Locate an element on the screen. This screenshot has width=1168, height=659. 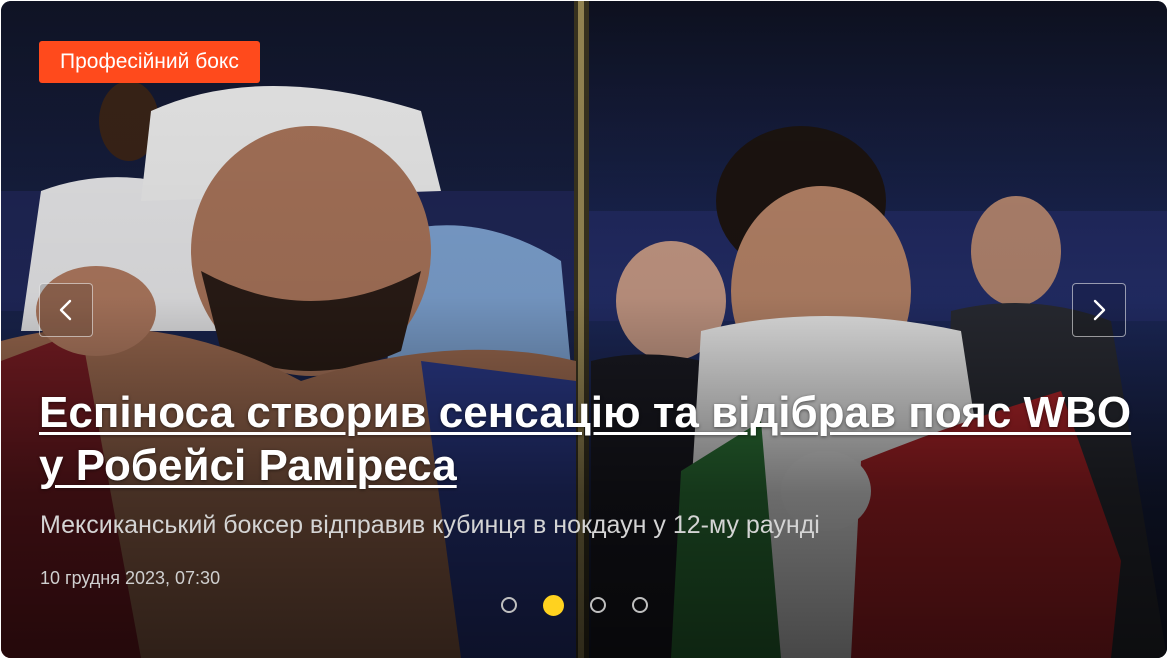
publish-date: 10 грудня 2023, 07:30 is located at coordinates (130, 578).